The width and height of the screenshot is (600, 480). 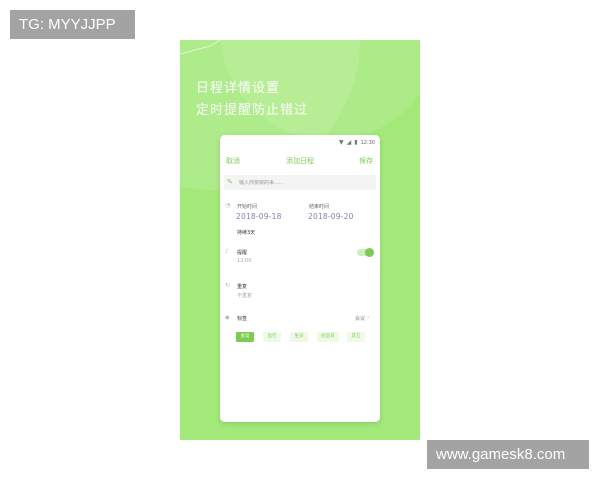 I want to click on clock-icon: ◔, so click(x=228, y=205).